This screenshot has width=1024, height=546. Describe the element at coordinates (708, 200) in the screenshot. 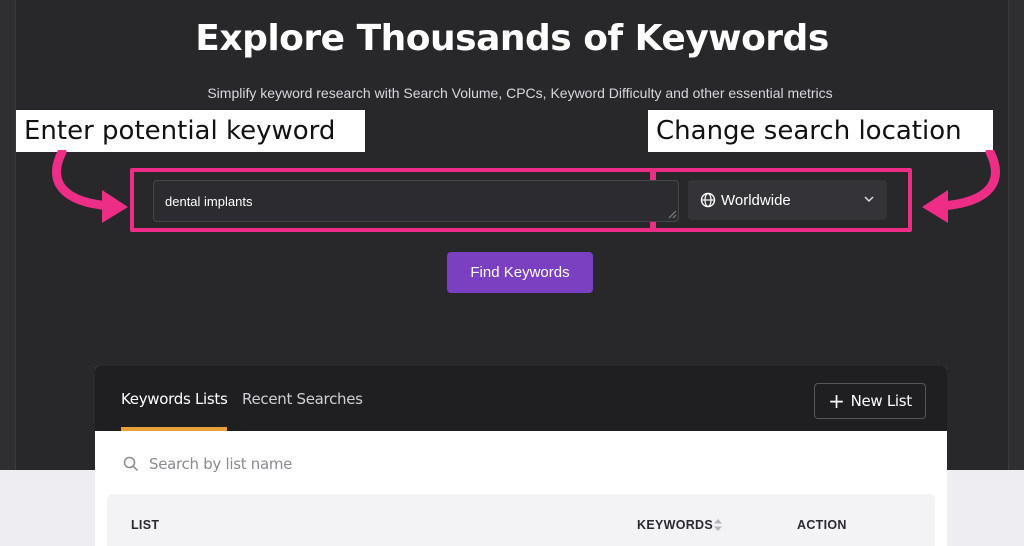

I see `globe-icon` at that location.